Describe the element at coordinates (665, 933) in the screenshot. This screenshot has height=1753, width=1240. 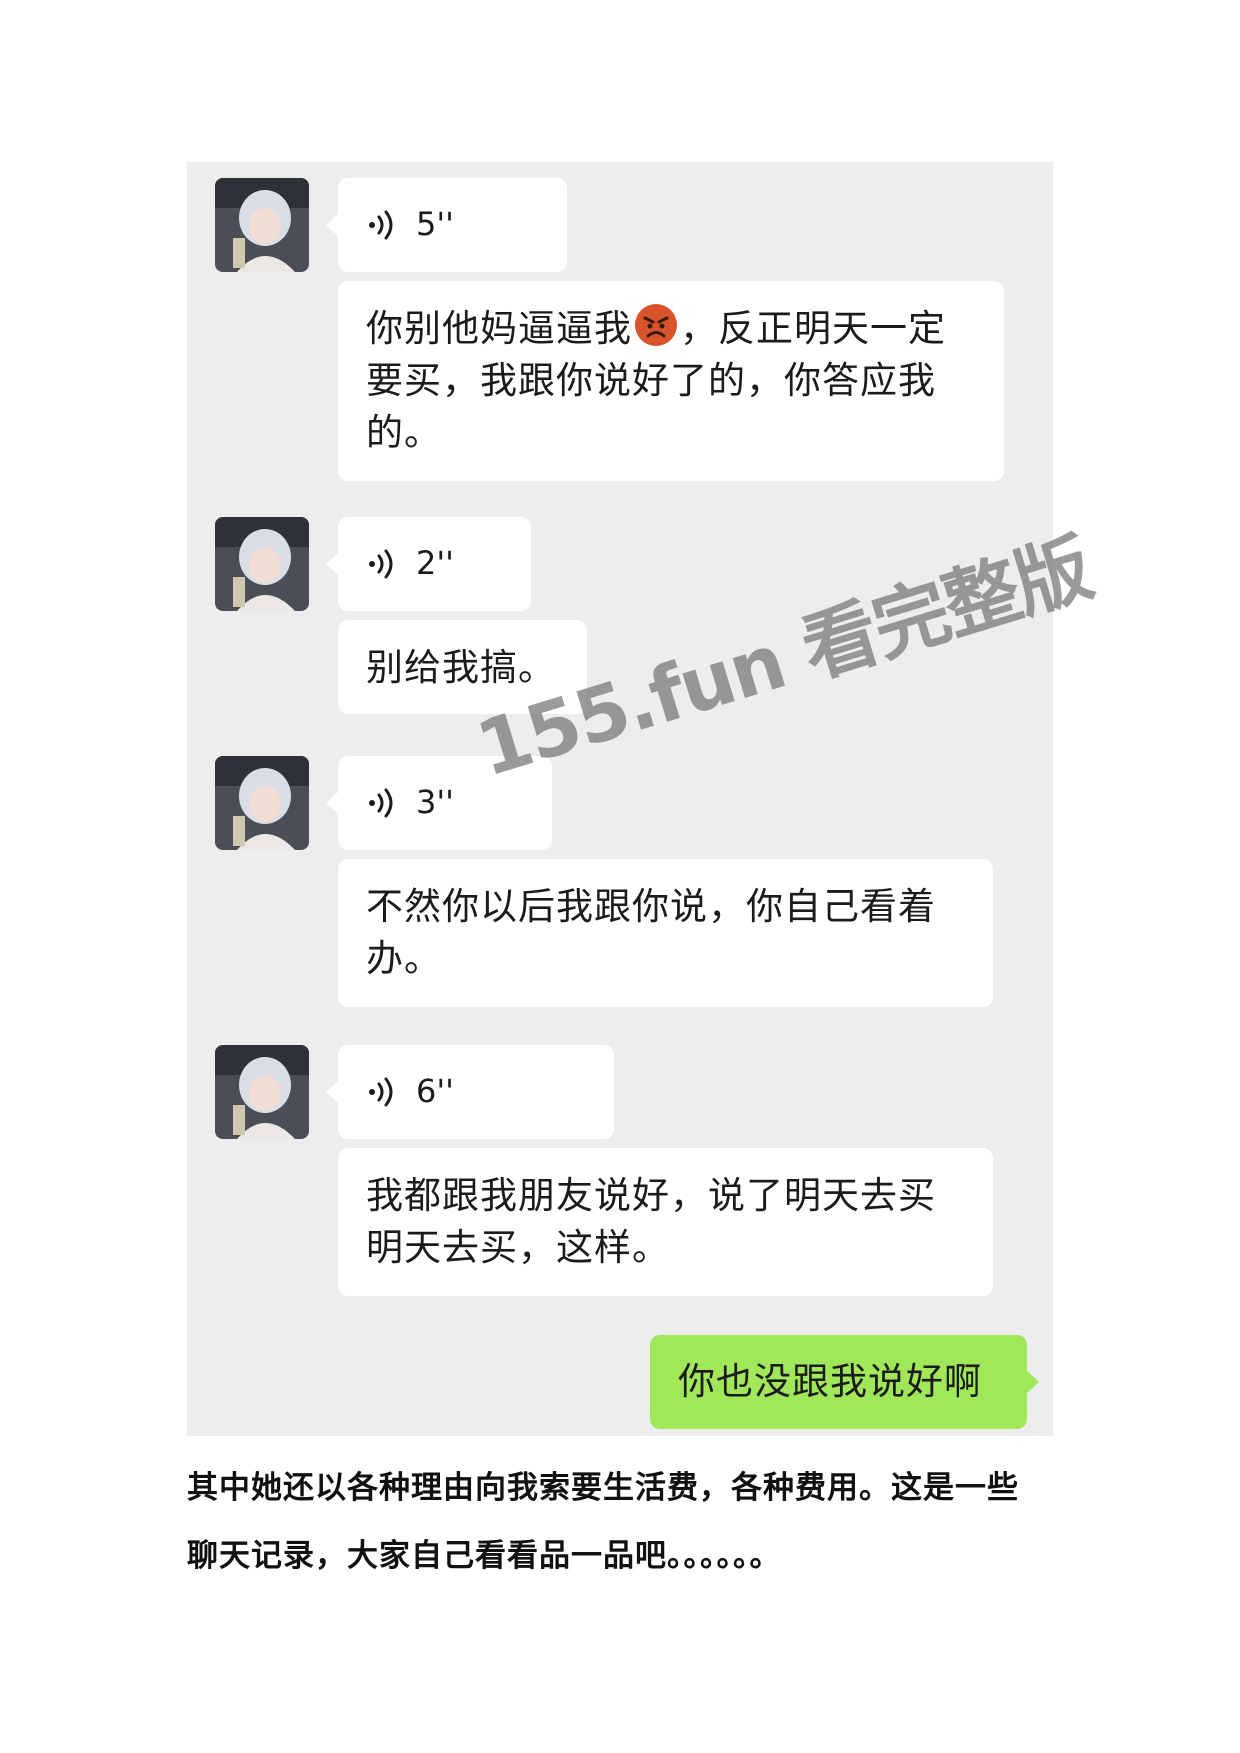
I see `text-message-bubble: 不然你以后我跟你说，你自己看着 办。` at that location.